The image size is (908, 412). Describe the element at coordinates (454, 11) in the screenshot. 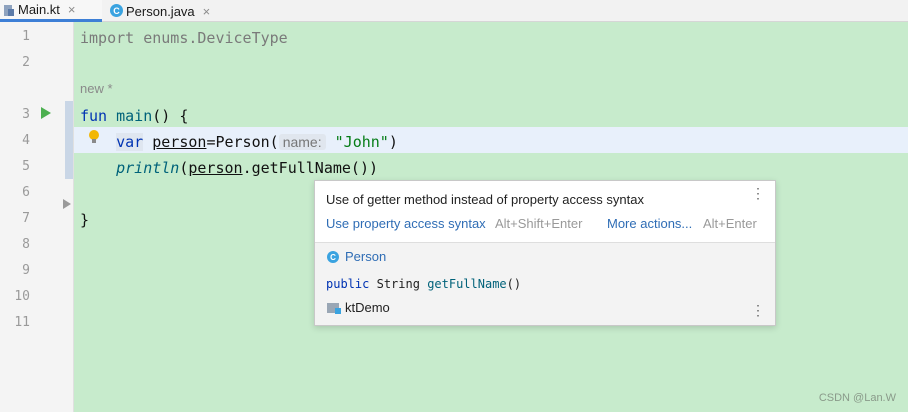

I see `editor-tab-bar: Main.kt × C Person.java ×` at that location.